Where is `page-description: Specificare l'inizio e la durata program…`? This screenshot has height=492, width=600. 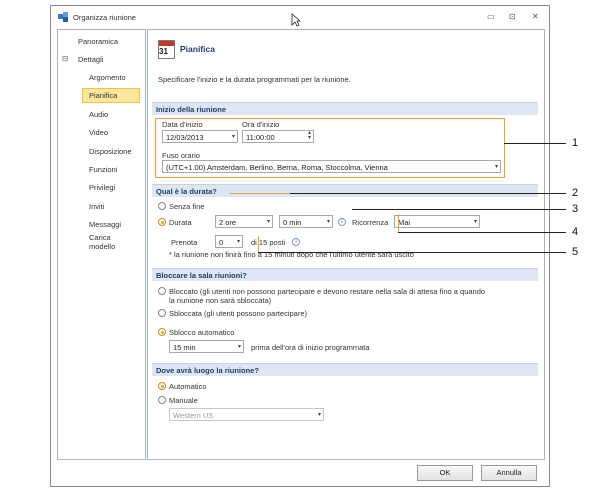
page-description: Specificare l'inizio e la durata program… is located at coordinates (254, 79).